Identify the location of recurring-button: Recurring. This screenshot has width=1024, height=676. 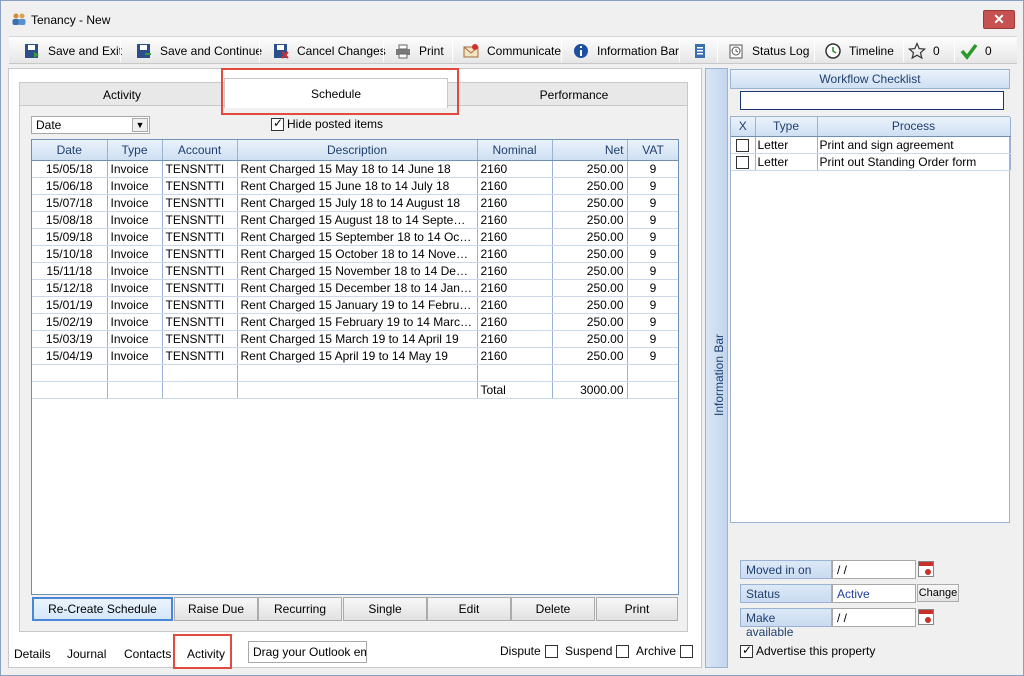
(300, 609).